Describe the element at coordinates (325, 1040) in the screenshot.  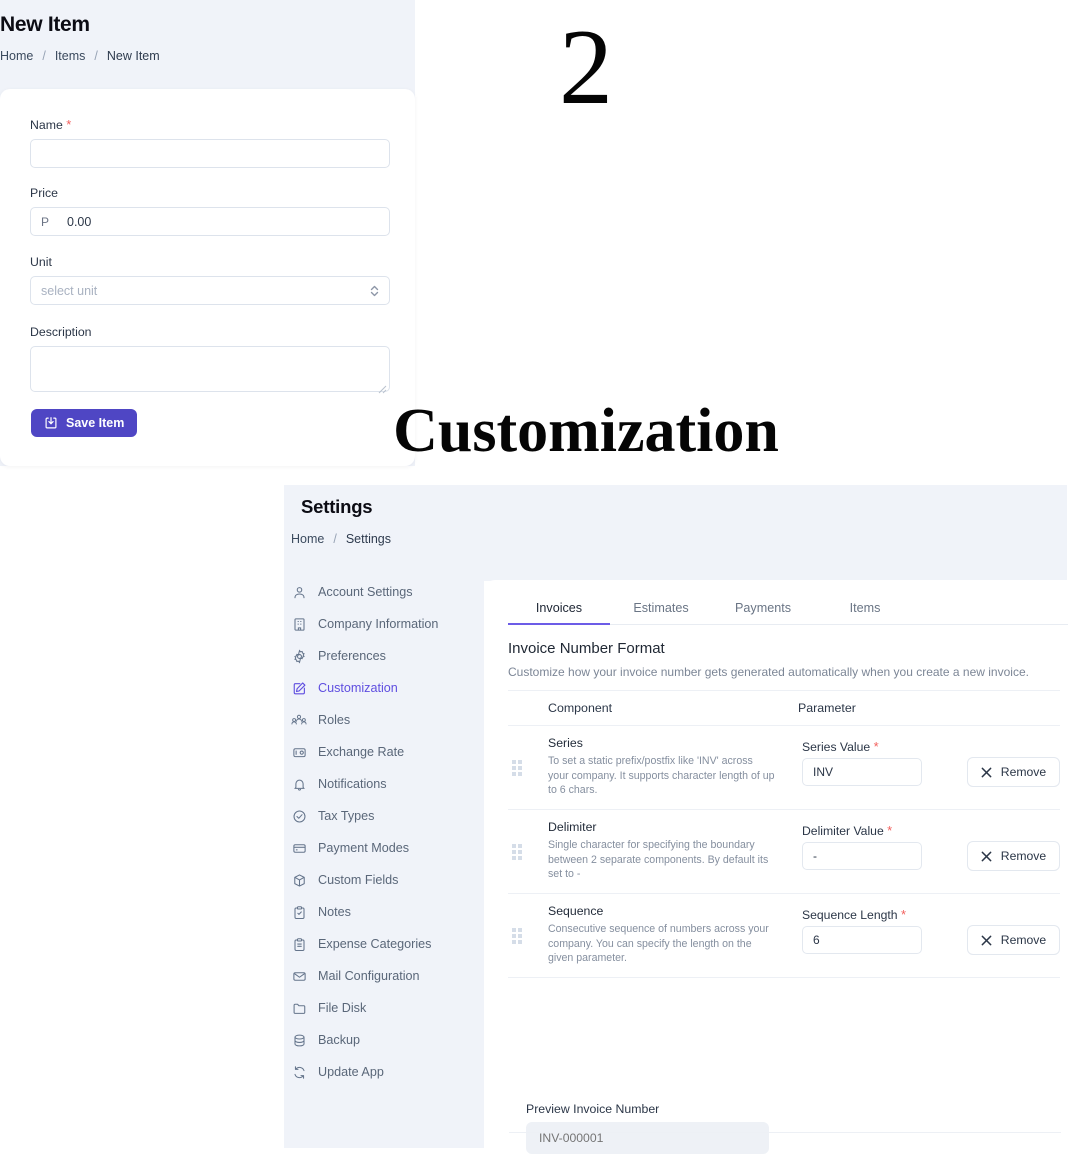
I see `sidebar-item-backup: Backup` at that location.